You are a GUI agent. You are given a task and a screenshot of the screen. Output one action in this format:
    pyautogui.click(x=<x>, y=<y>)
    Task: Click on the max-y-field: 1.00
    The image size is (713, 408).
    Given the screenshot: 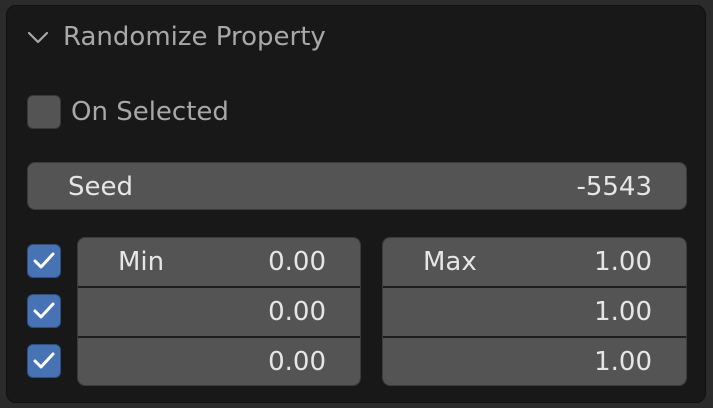 What is the action you would take?
    pyautogui.click(x=534, y=312)
    